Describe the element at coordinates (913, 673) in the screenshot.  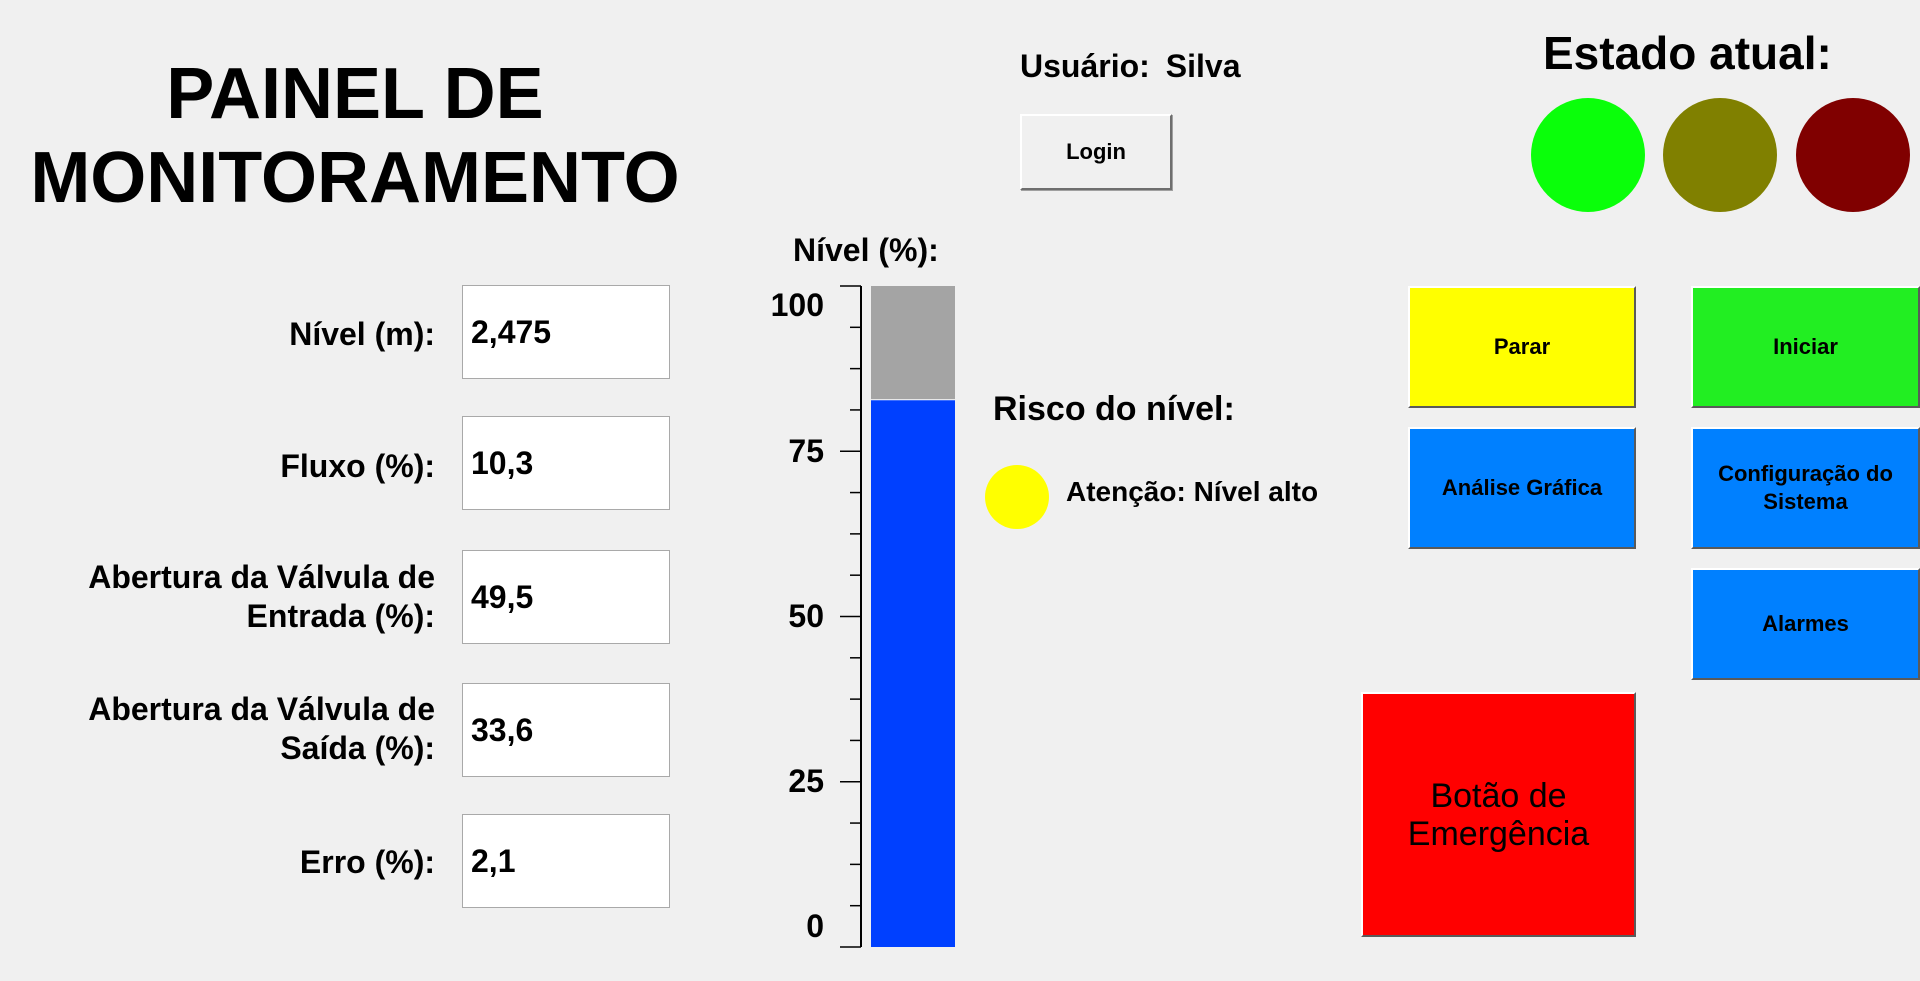
I see `level-bar-fill` at that location.